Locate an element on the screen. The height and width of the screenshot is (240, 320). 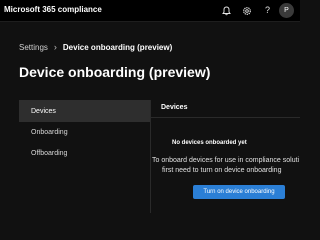
breadcrumb-current: Device onboarding (preview) is located at coordinates (117, 47).